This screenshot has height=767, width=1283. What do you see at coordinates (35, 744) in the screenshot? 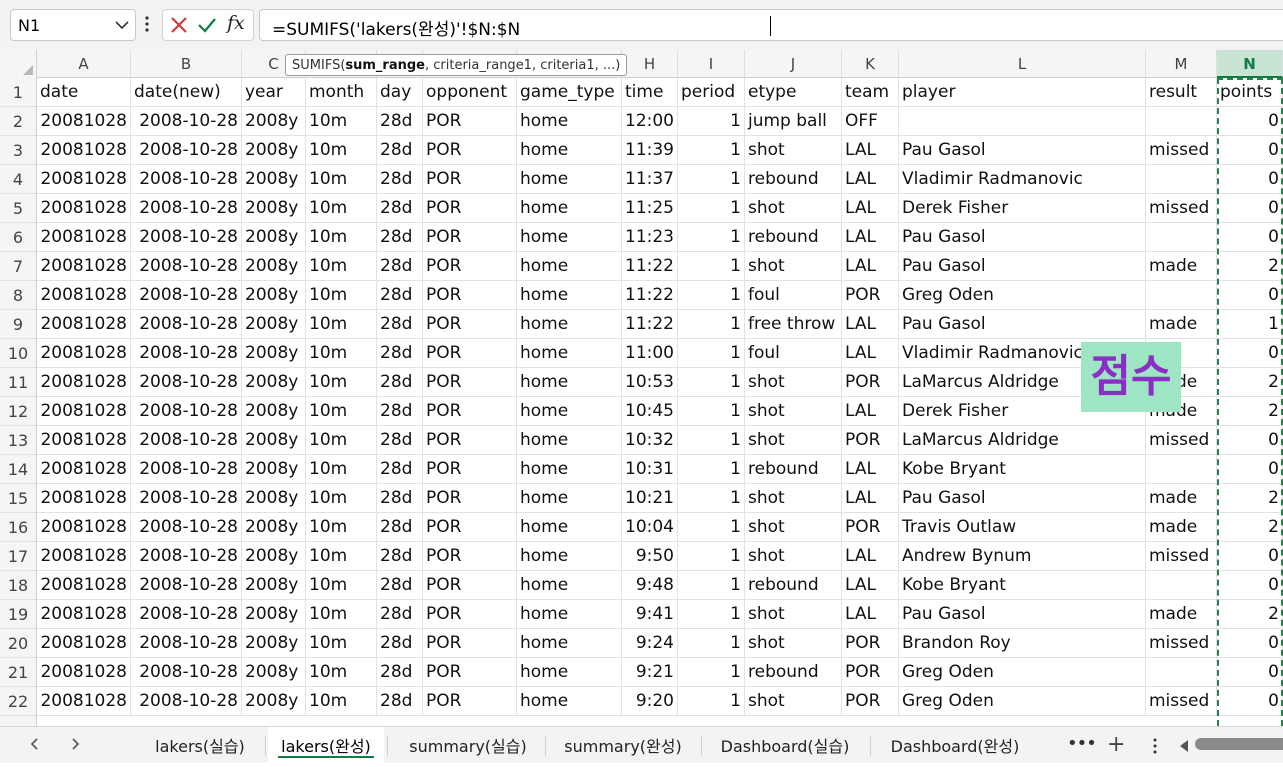
I see `prev-sheet-icon` at bounding box center [35, 744].